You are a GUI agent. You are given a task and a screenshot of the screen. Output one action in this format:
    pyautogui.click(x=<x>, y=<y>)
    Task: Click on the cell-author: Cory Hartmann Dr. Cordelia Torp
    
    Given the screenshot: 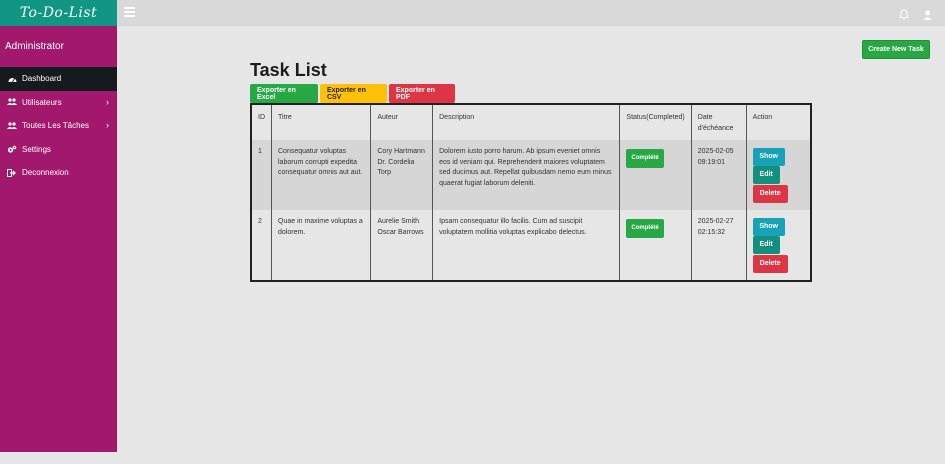 What is the action you would take?
    pyautogui.click(x=401, y=175)
    